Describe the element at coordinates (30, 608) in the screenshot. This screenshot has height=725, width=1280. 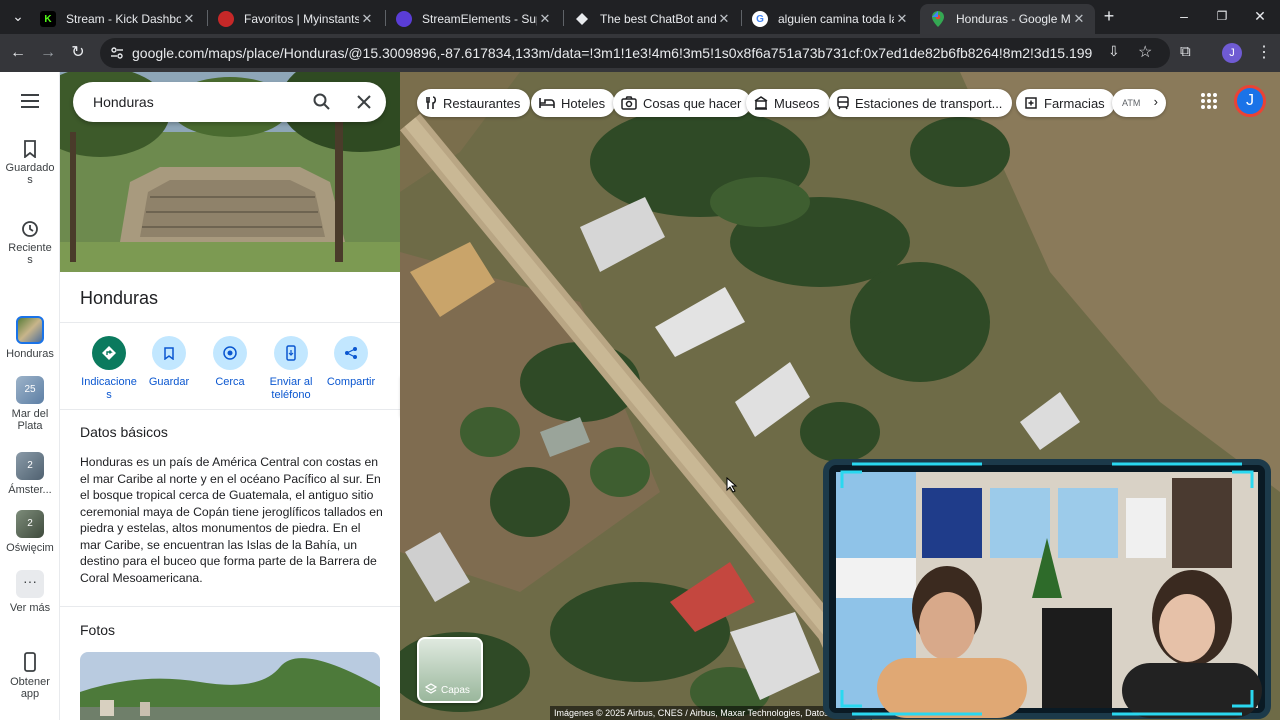
I see `rail-label: Ver más` at that location.